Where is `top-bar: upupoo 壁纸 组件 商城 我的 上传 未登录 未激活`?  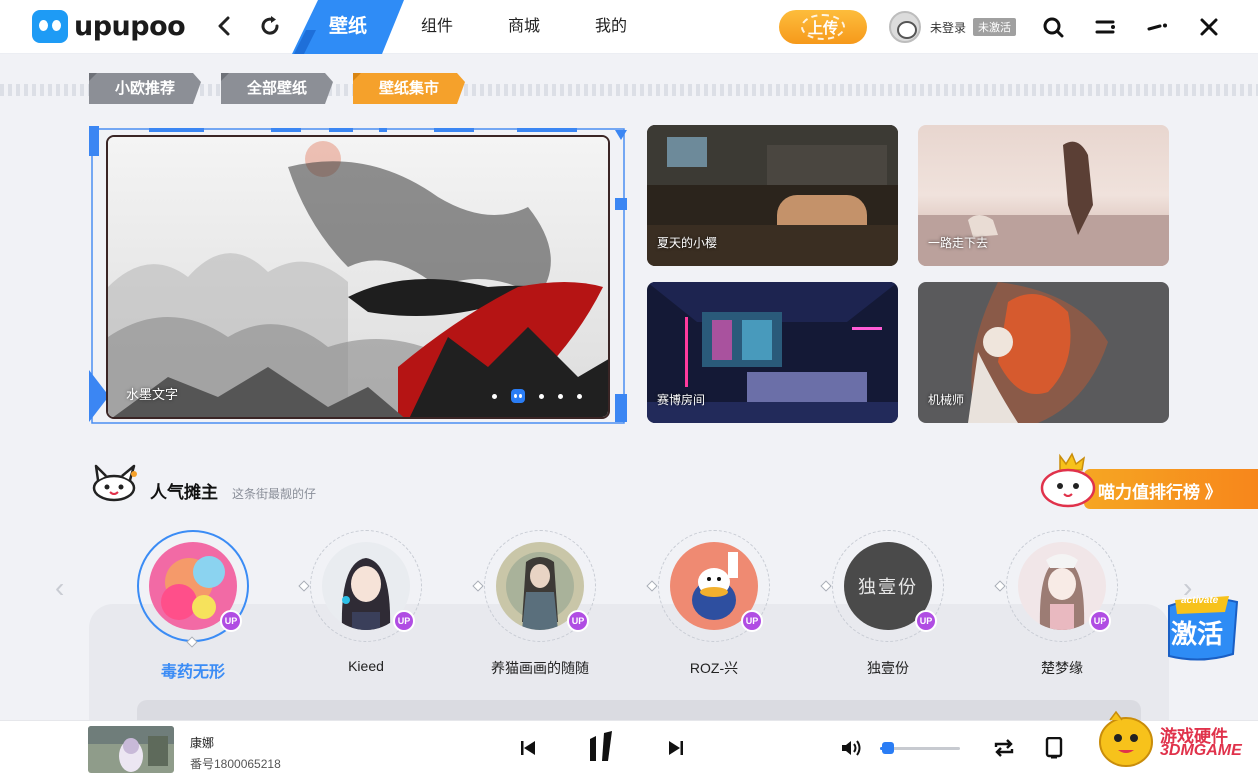 top-bar: upupoo 壁纸 组件 商城 我的 上传 未登录 未激活 is located at coordinates (629, 27).